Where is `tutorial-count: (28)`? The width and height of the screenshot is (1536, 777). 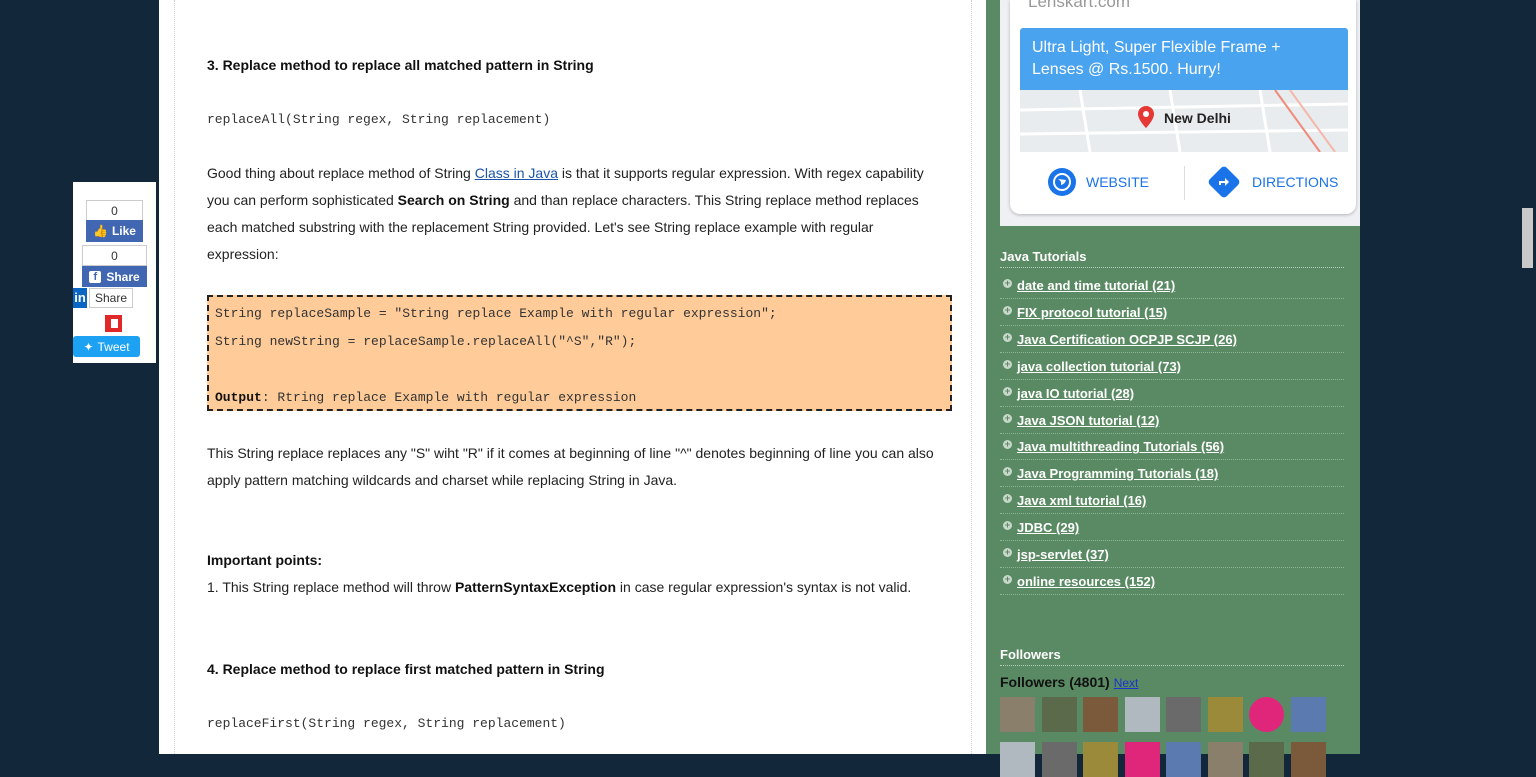 tutorial-count: (28) is located at coordinates (1122, 393).